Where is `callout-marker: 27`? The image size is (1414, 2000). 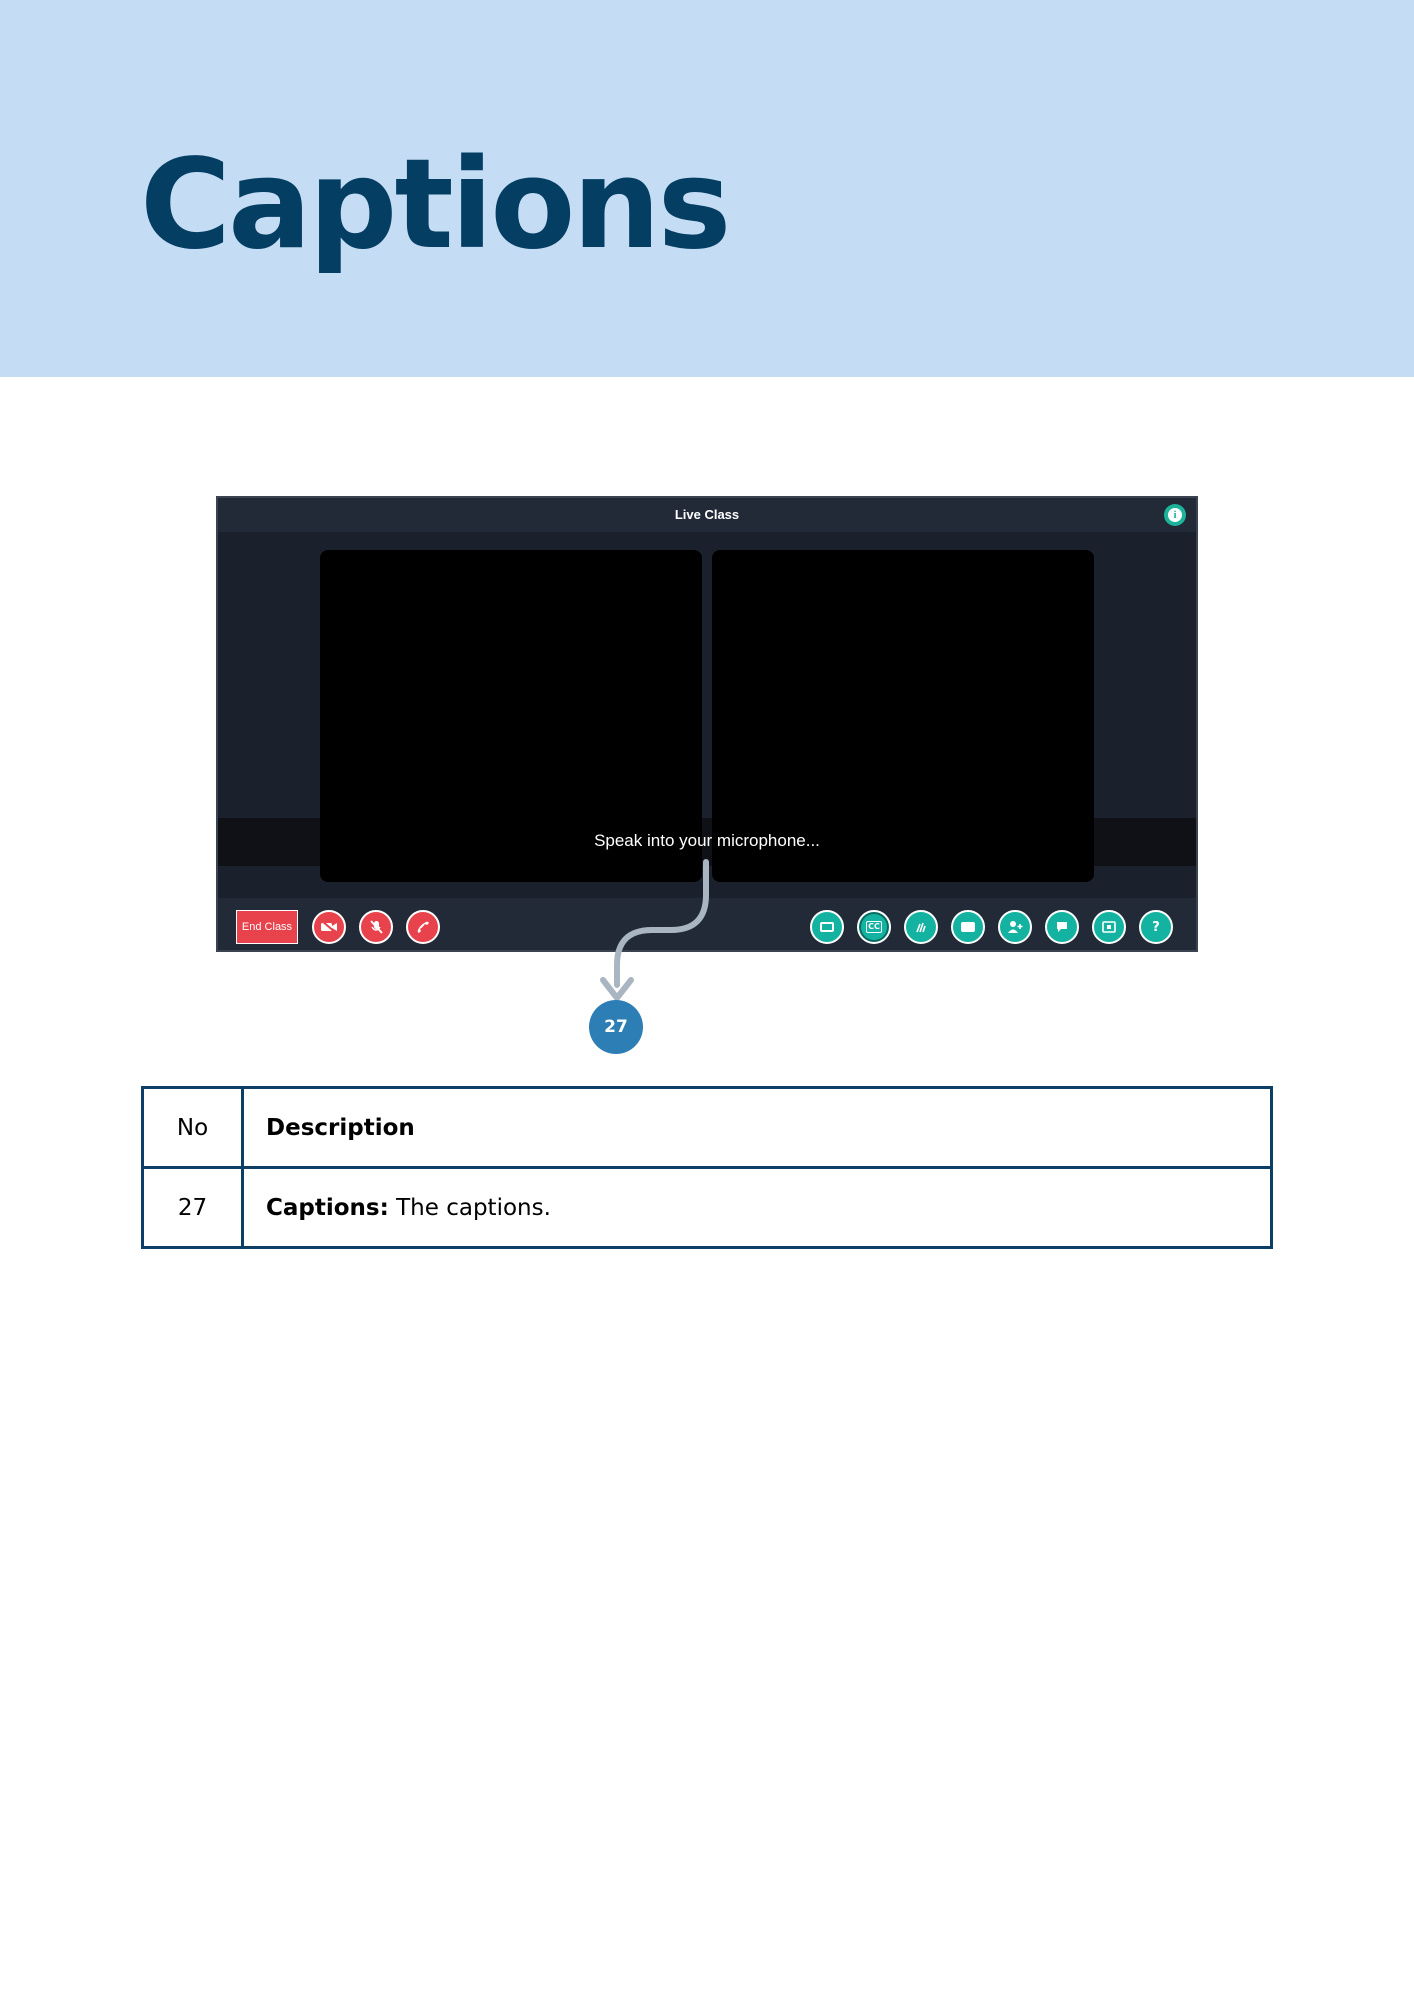 callout-marker: 27 is located at coordinates (616, 1027).